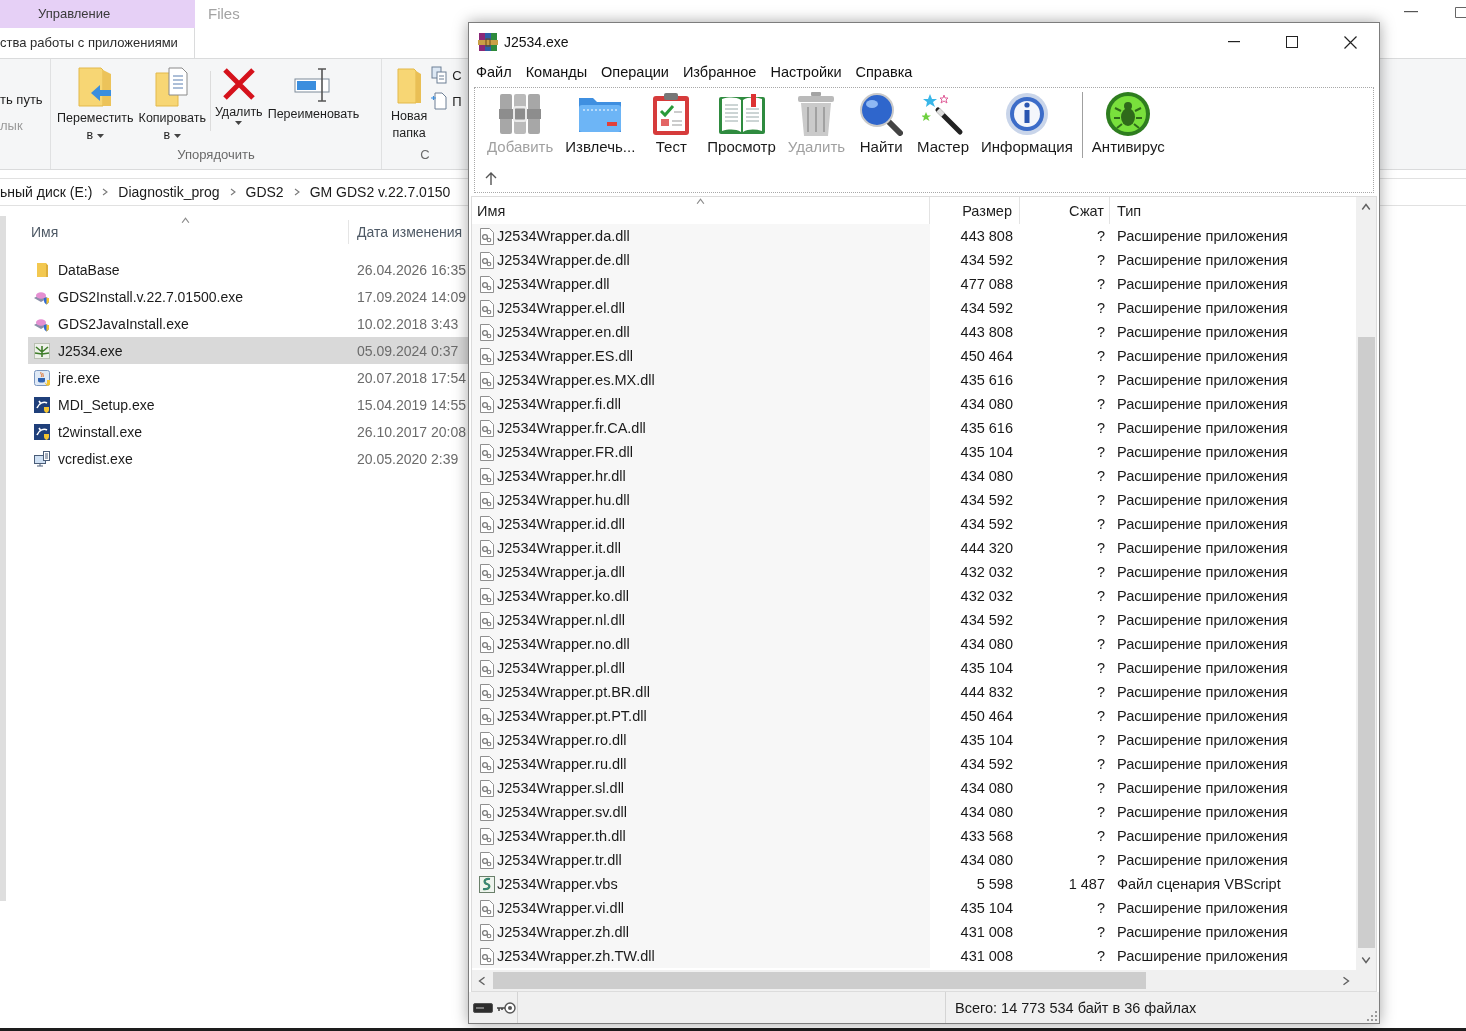  Describe the element at coordinates (562, 812) in the screenshot. I see `file-name: J2534Wrapper.sv.dll` at that location.